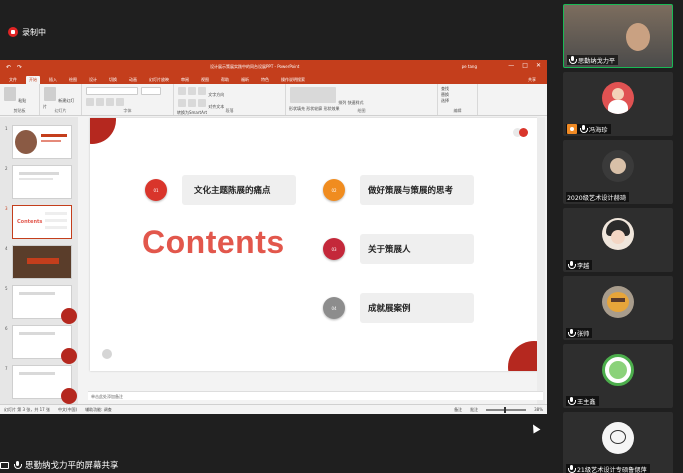 The height and width of the screenshot is (473, 683). I want to click on tab-home: 开始, so click(33, 80).